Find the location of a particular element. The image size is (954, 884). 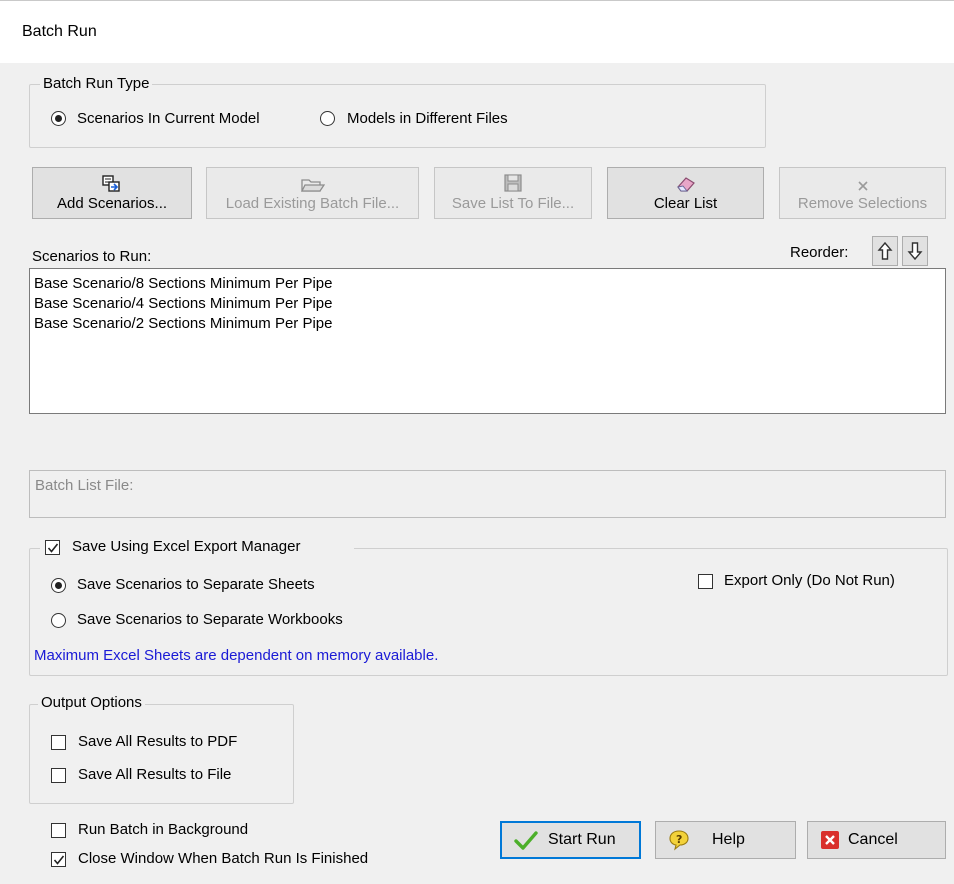

scenarios-to-run-label: Scenarios to Run: is located at coordinates (92, 256).